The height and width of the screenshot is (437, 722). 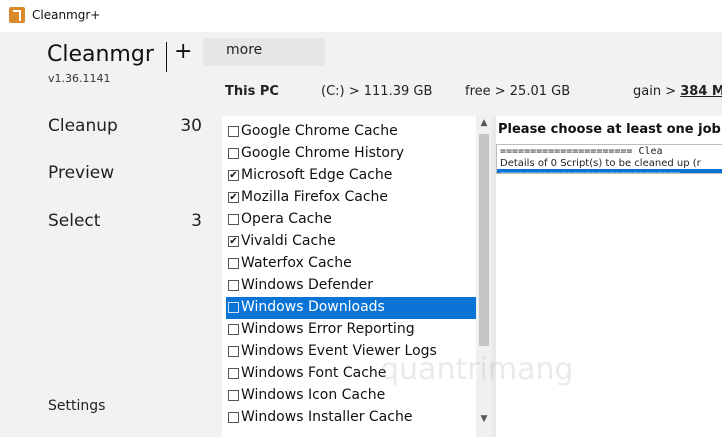 I want to click on list-item: Windows Icon Cache, so click(x=351, y=396).